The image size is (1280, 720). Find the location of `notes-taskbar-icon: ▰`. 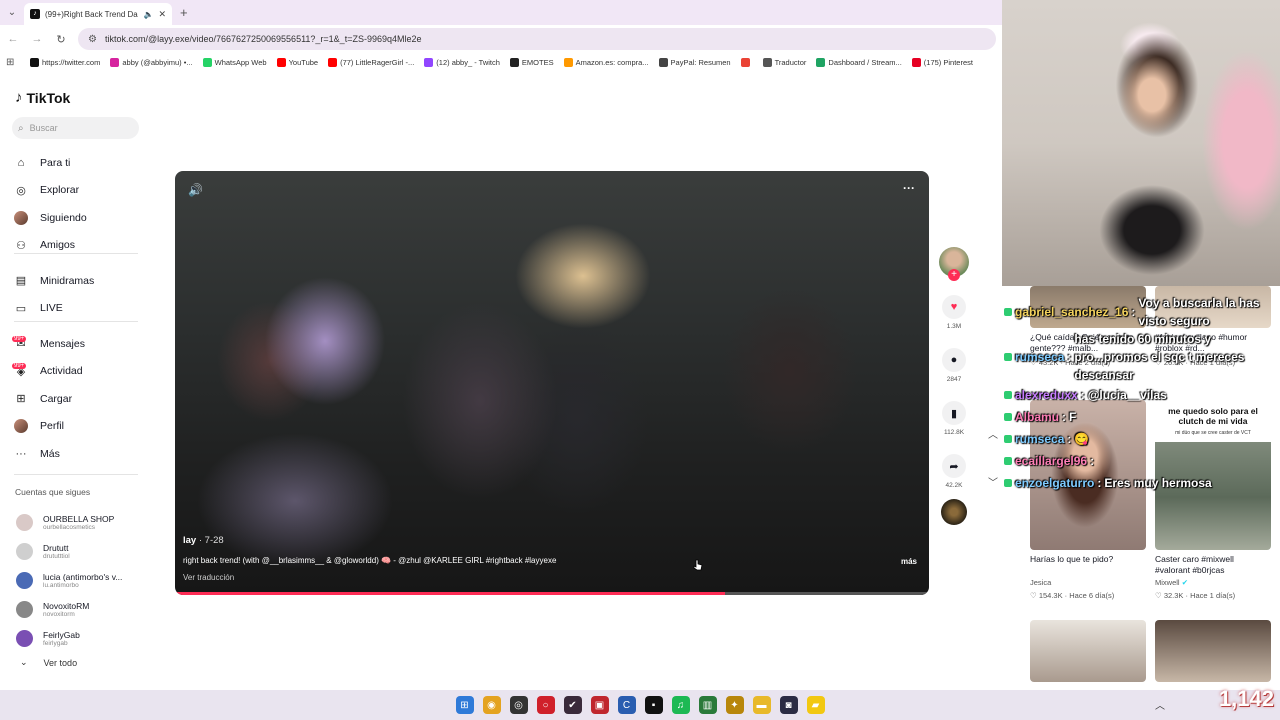

notes-taskbar-icon: ▰ is located at coordinates (815, 705).